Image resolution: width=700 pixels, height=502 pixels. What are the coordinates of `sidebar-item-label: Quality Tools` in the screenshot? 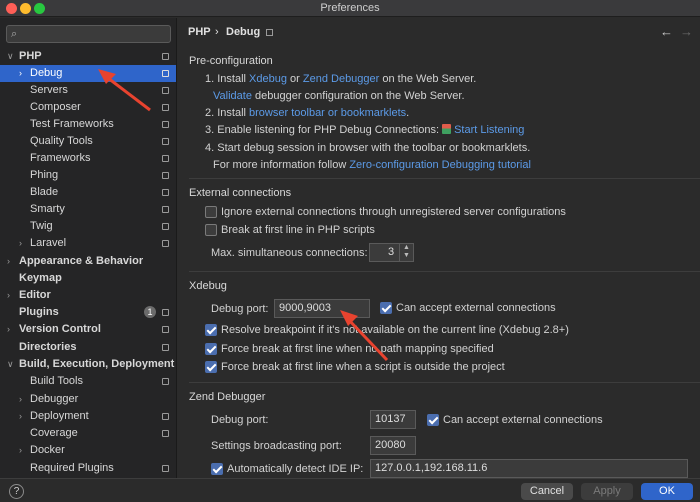 It's located at (61, 141).